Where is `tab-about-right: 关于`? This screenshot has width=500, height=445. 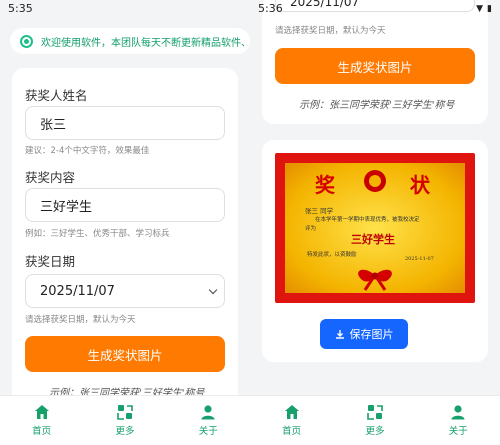
tab-about-right: 关于 is located at coordinates (458, 420).